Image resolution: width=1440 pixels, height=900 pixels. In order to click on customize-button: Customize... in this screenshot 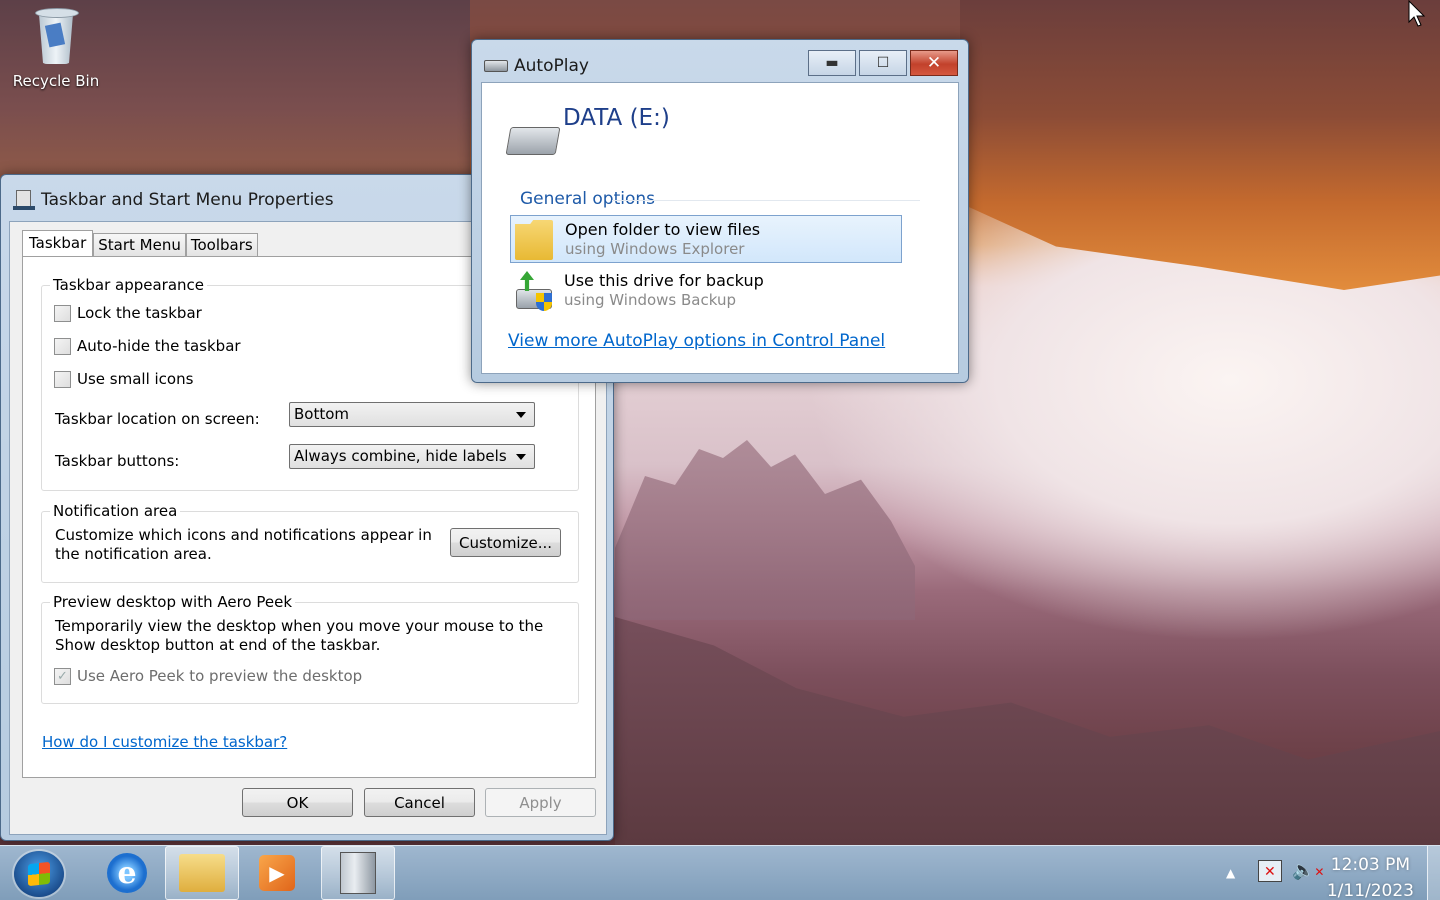, I will do `click(505, 542)`.